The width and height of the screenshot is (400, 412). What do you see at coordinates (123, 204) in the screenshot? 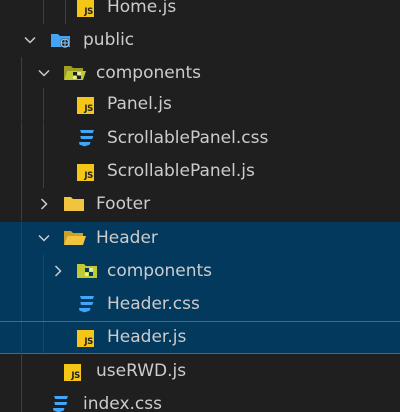
I see `tree-item-label: Footer` at bounding box center [123, 204].